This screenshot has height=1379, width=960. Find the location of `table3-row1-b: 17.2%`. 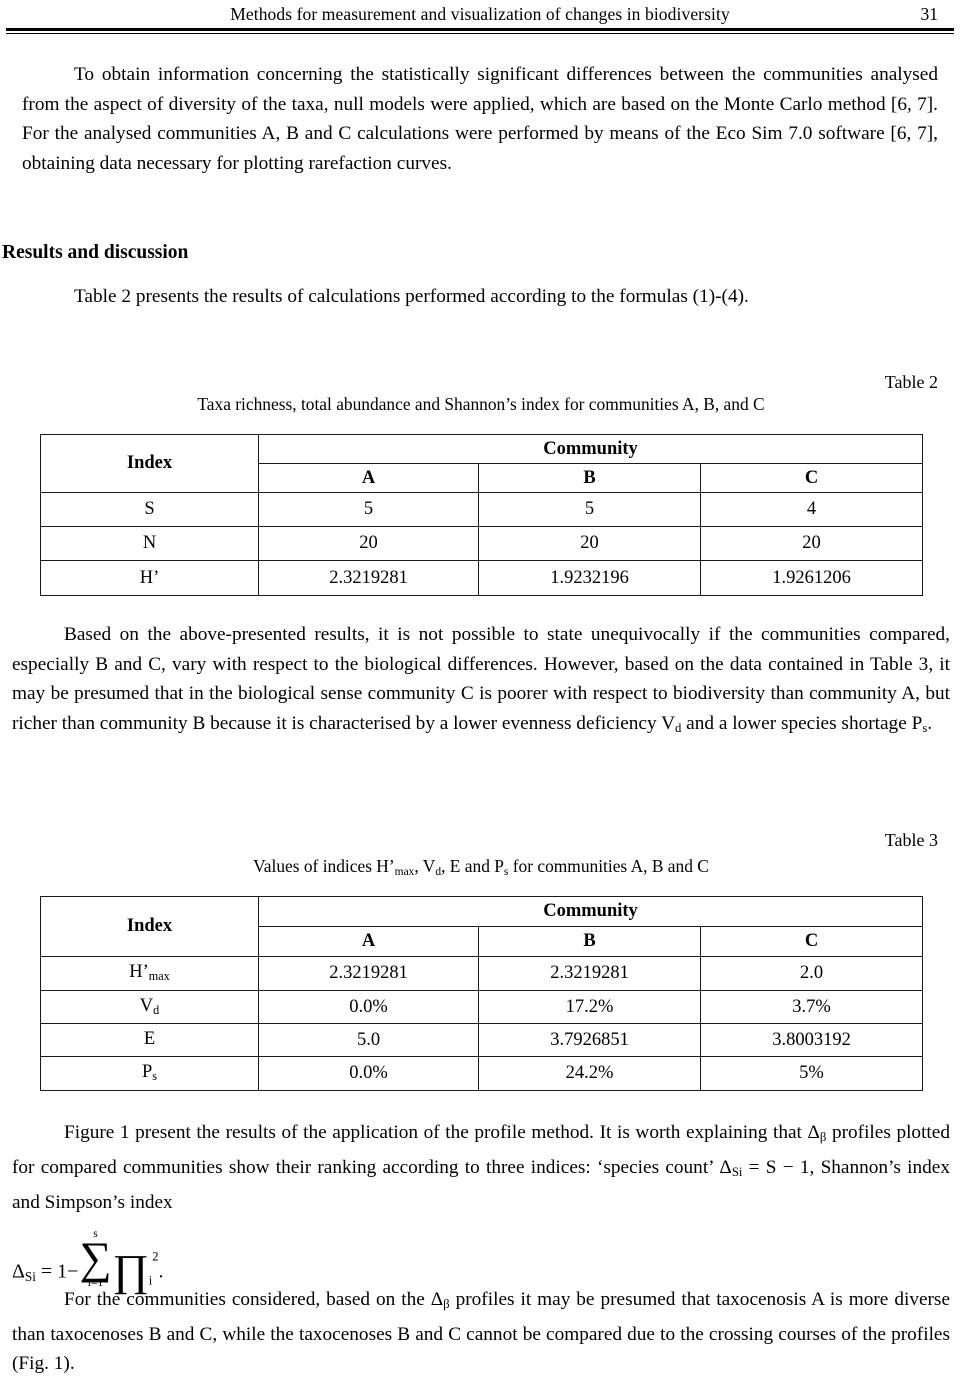

table3-row1-b: 17.2% is located at coordinates (589, 1007).